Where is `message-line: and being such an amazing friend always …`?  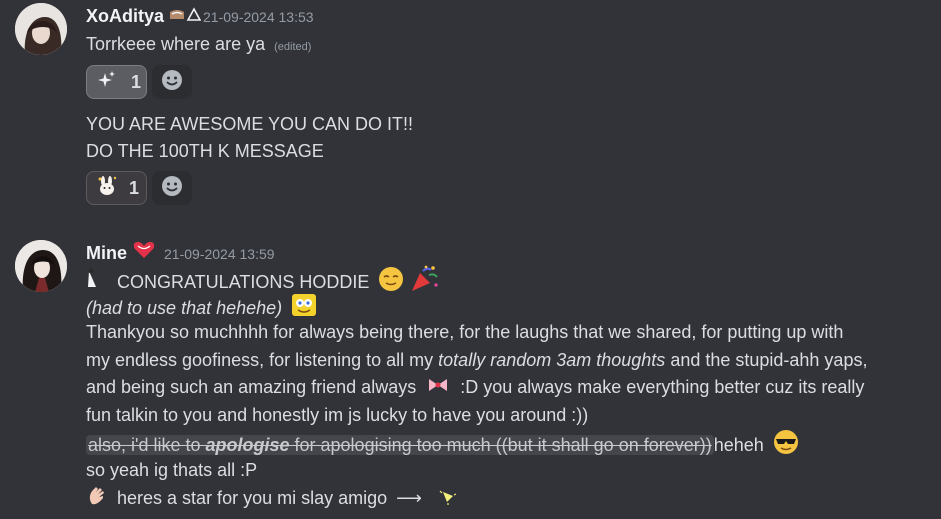 message-line: and being such an amazing friend always … is located at coordinates (475, 388).